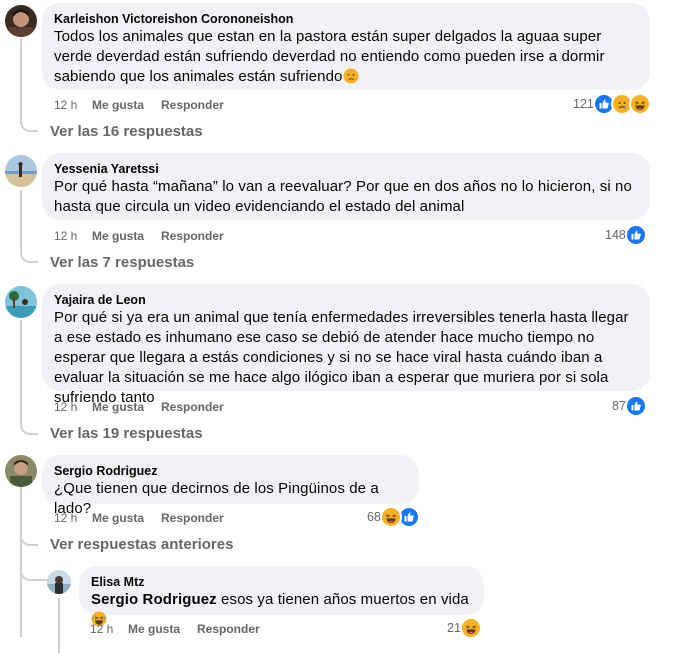  Describe the element at coordinates (126, 433) in the screenshot. I see `view-replies-link: Ver las 19 respuestas` at that location.